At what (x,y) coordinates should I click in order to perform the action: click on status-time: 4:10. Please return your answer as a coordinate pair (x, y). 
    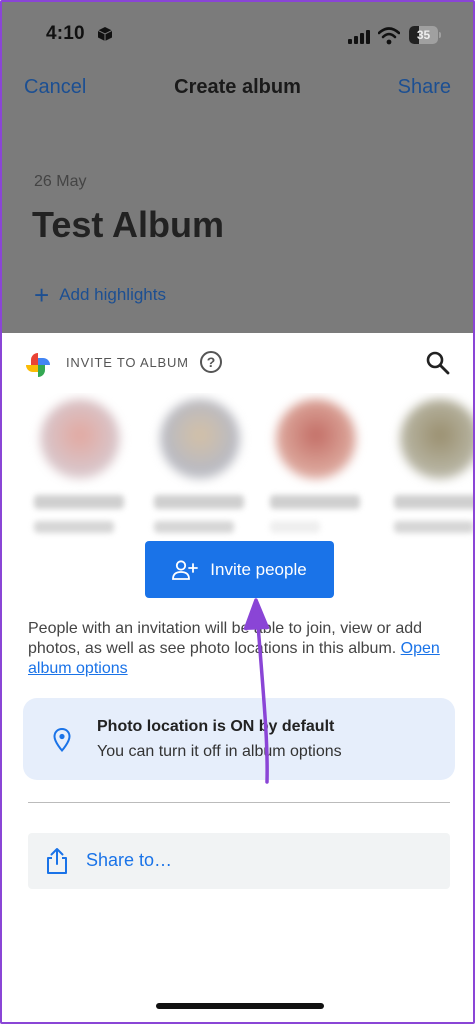
    Looking at the image, I should click on (65, 33).